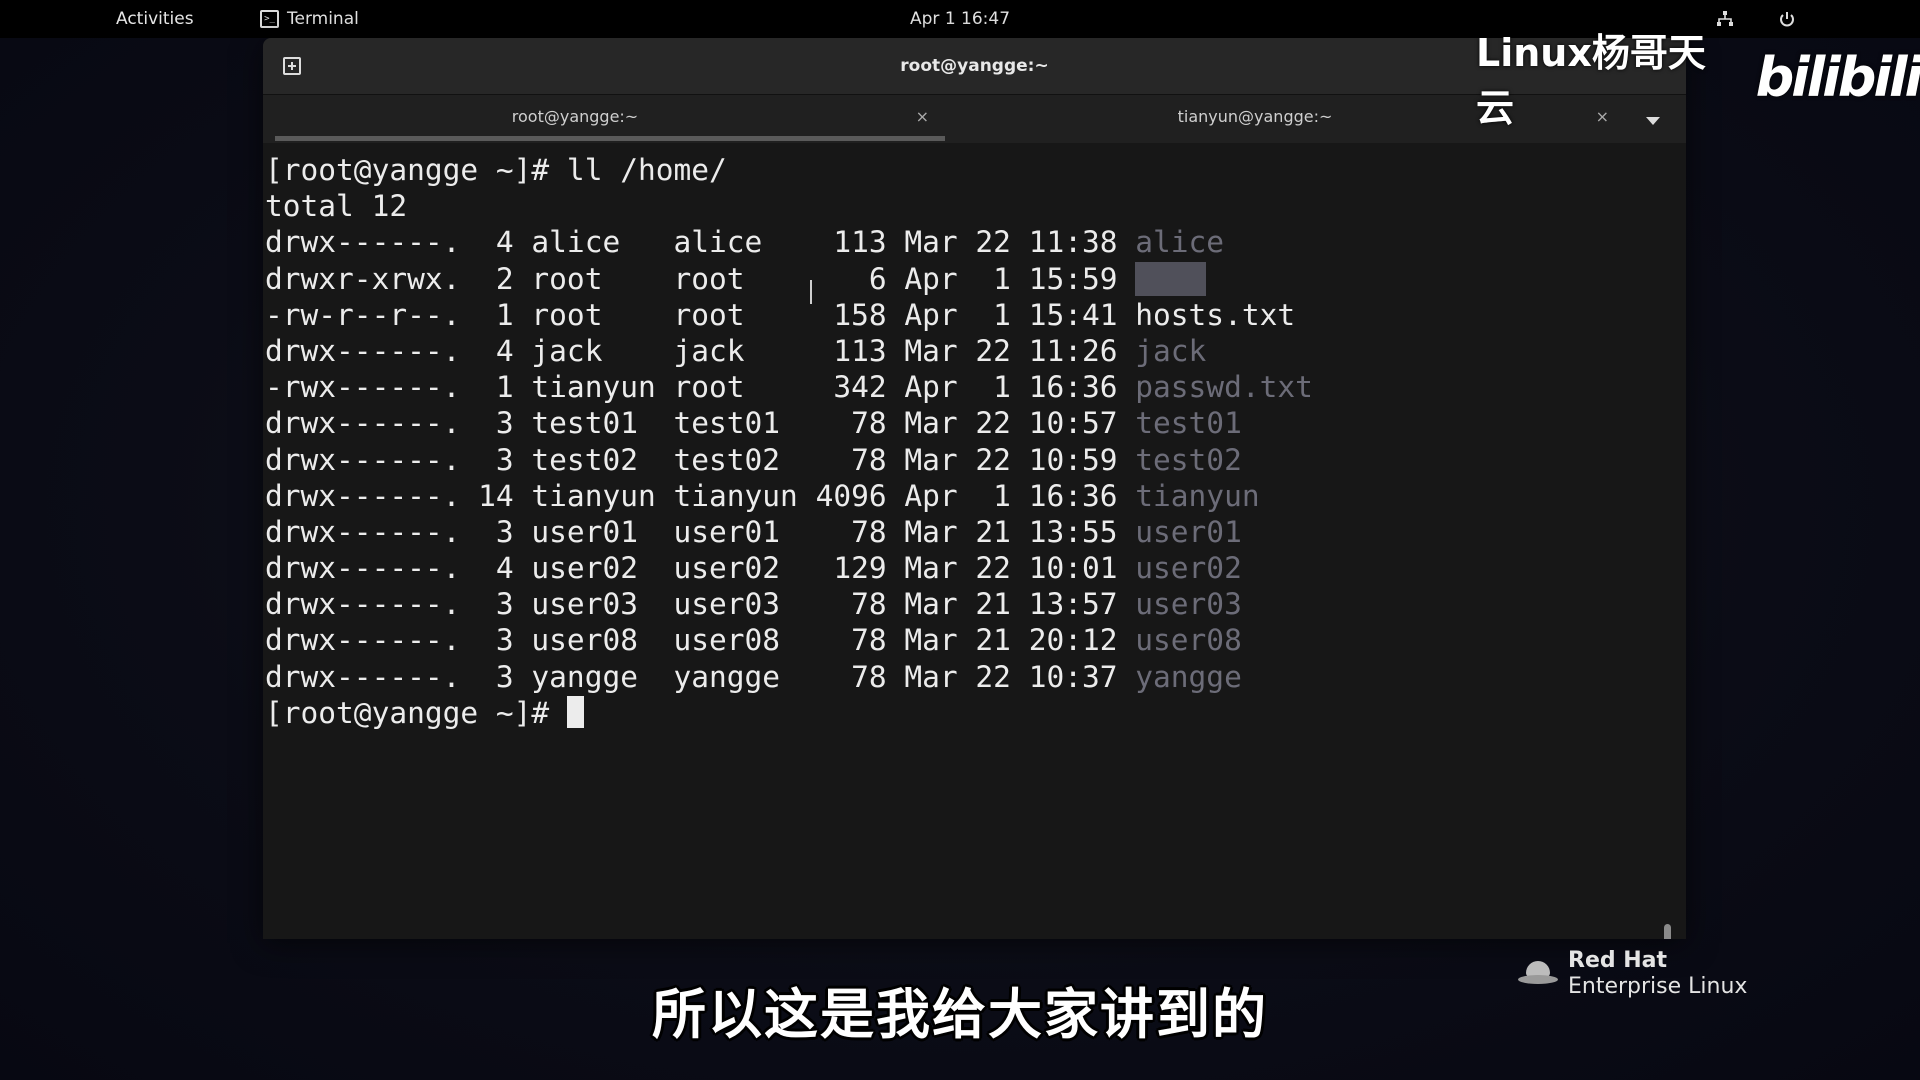 The image size is (1920, 1080). What do you see at coordinates (1591, 80) in the screenshot?
I see `watermark-text: Linux杨哥天云` at bounding box center [1591, 80].